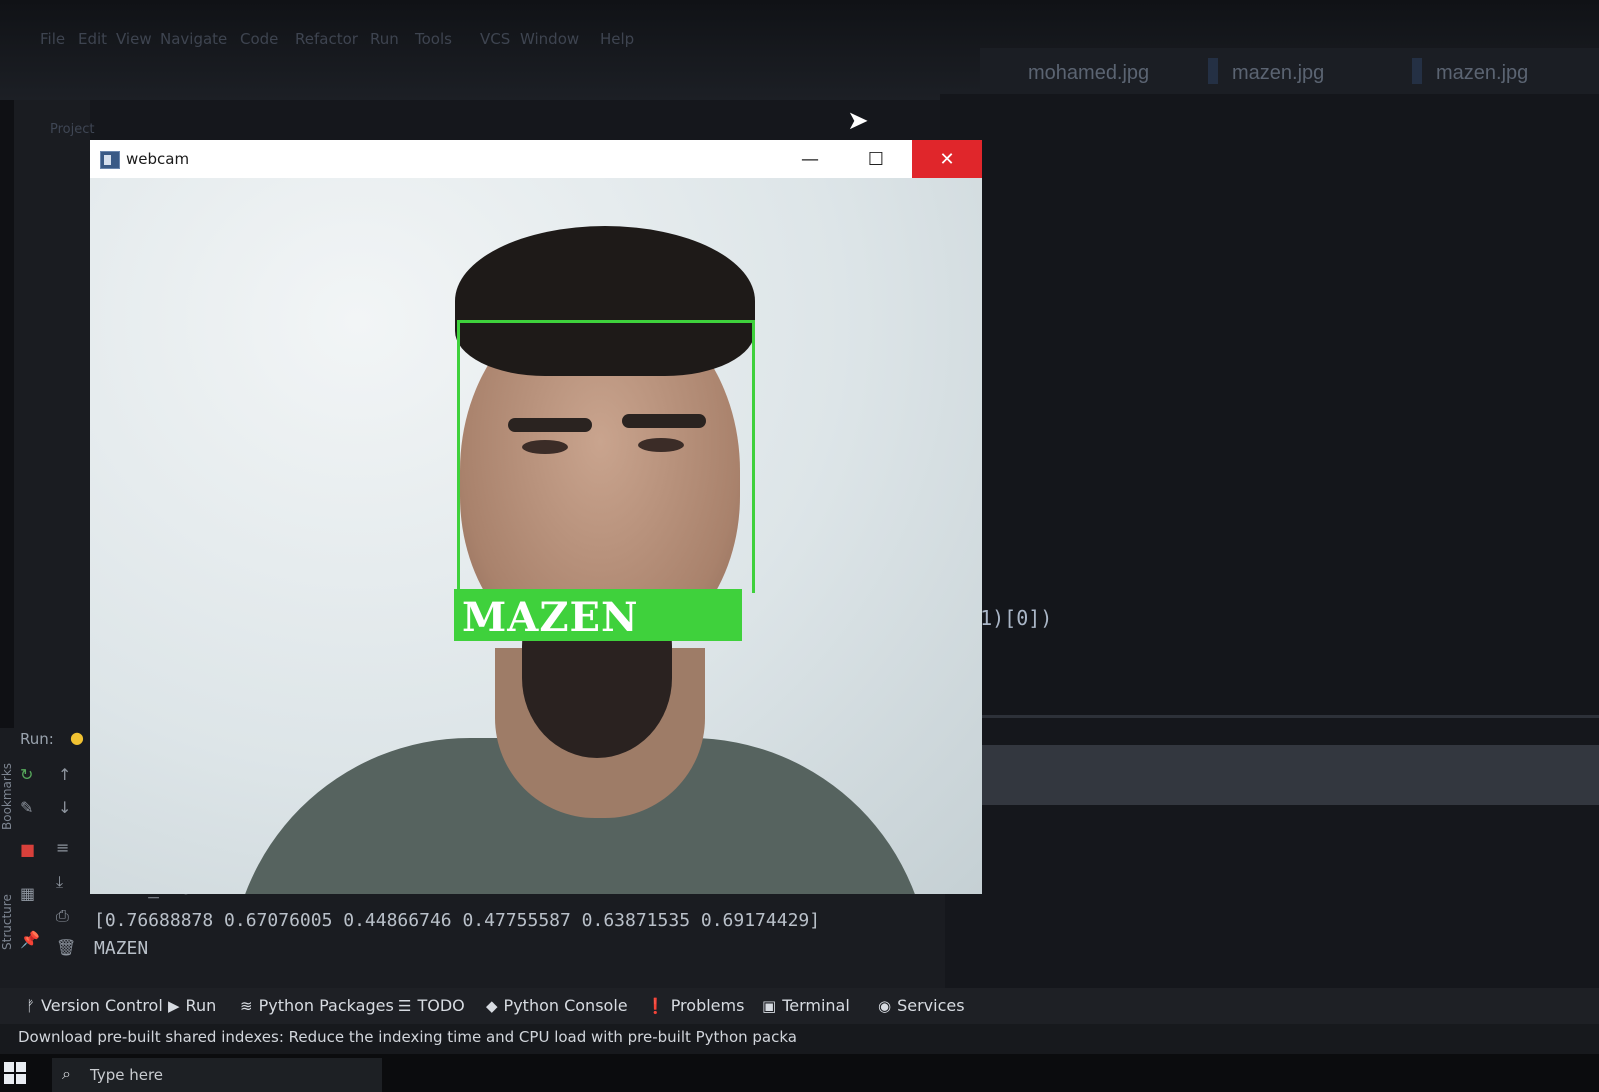 This screenshot has width=1599, height=1092. I want to click on layers-icon: ≋, so click(246, 1005).